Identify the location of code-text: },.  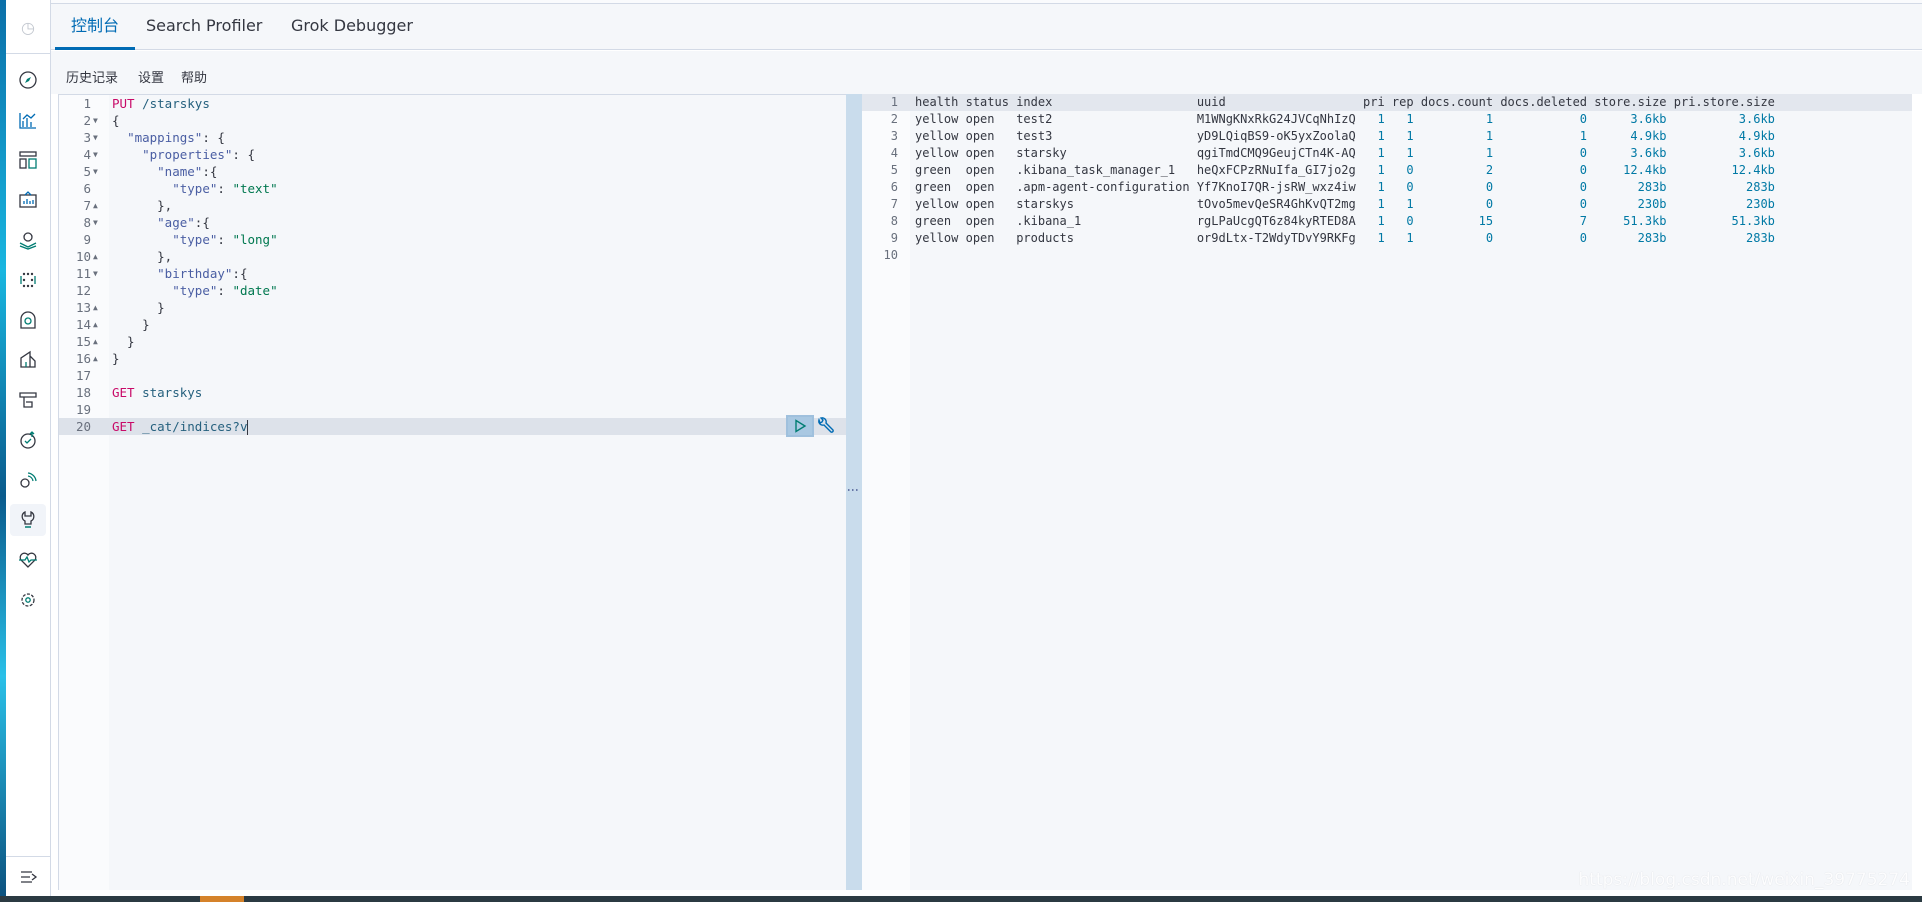
(142, 205).